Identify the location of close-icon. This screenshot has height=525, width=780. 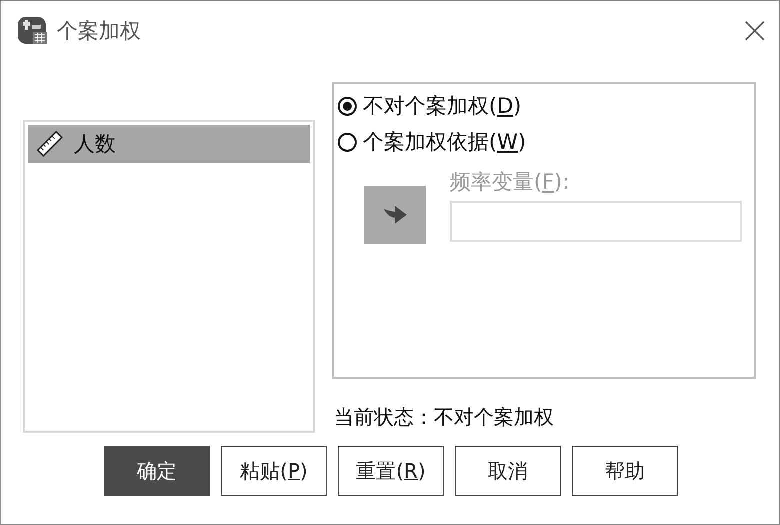
(755, 31).